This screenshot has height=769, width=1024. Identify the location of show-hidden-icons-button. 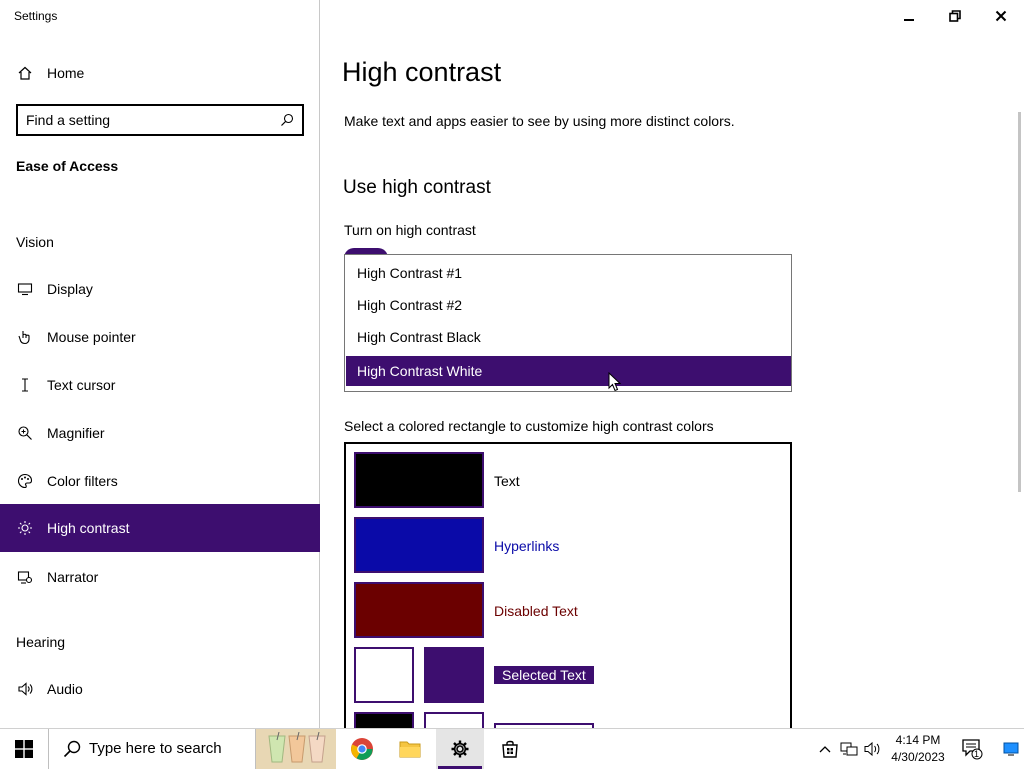
(825, 749).